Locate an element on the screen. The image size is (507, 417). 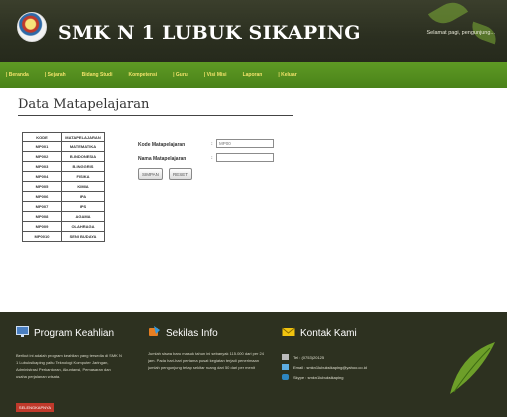
column-header-kode: KODE is located at coordinates (42, 137).